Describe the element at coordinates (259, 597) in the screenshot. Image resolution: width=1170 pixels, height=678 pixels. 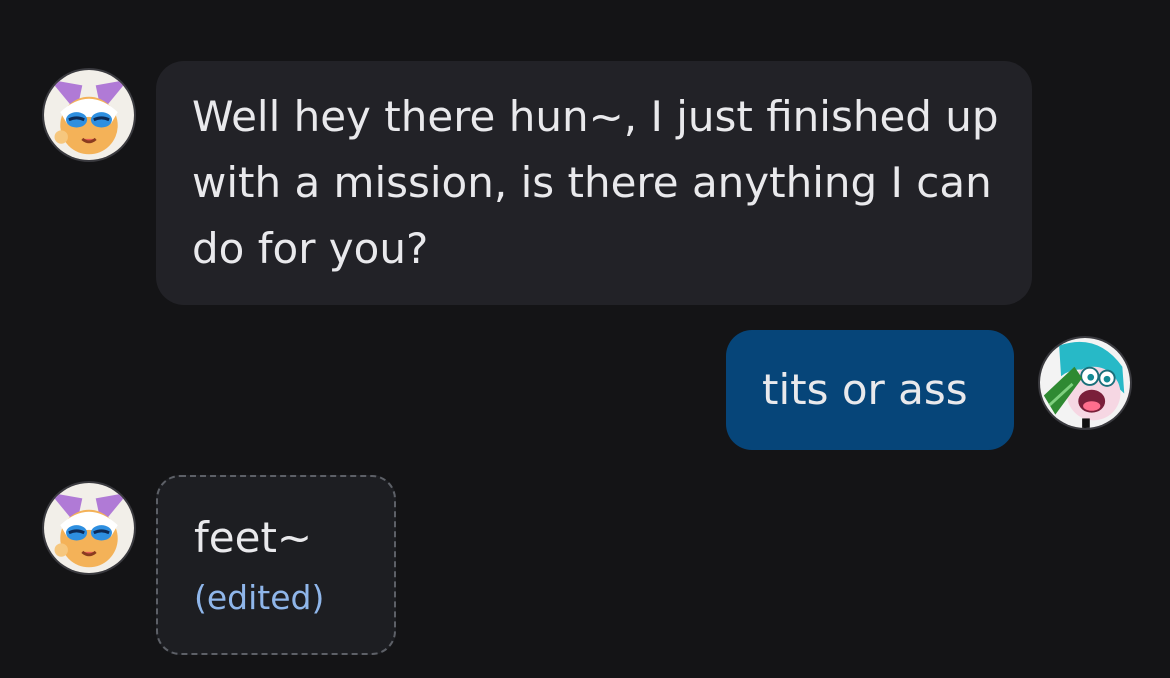
I see `edited-label: (edited)` at that location.